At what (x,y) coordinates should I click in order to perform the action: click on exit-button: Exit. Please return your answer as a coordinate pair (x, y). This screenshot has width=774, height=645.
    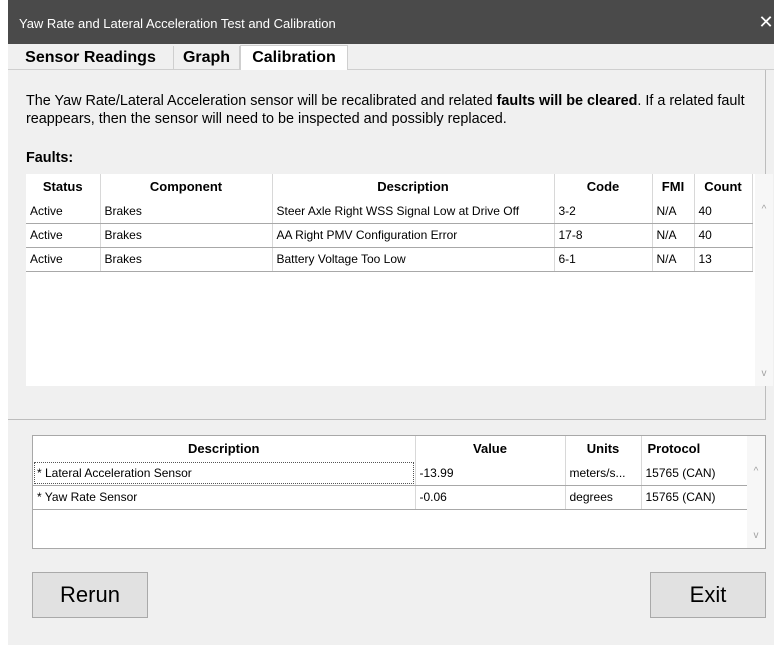
    Looking at the image, I should click on (708, 595).